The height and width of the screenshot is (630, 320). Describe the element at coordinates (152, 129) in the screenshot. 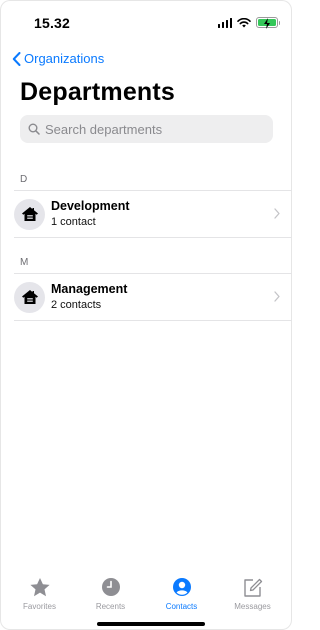

I see `search-input` at that location.